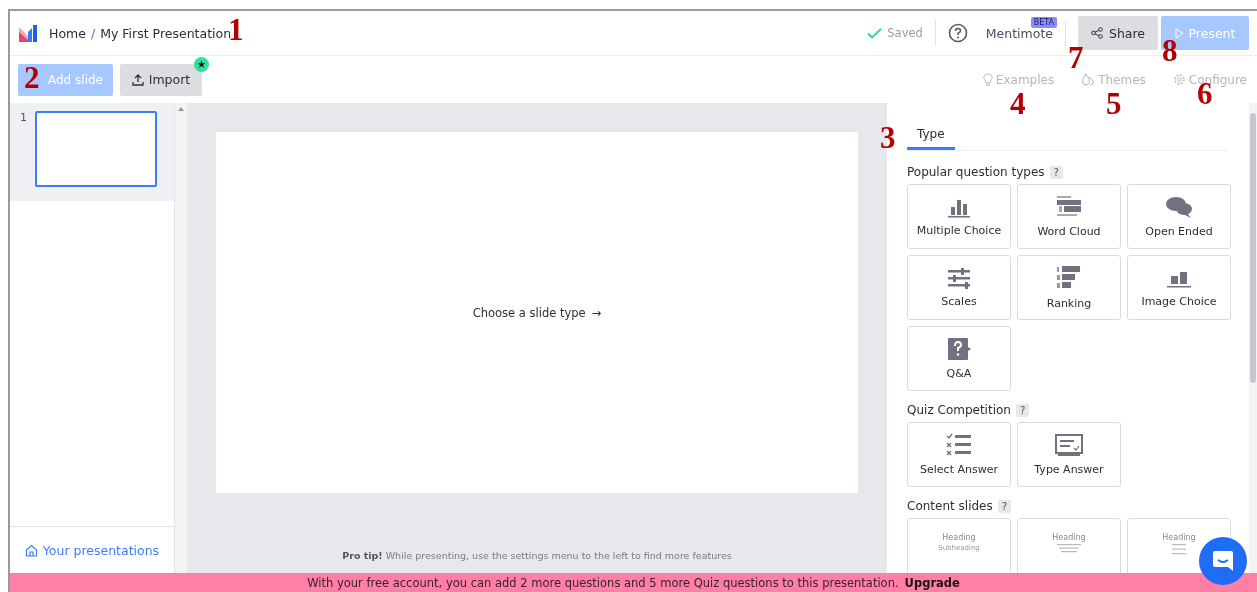  I want to click on beta-badge: BETA, so click(1043, 22).